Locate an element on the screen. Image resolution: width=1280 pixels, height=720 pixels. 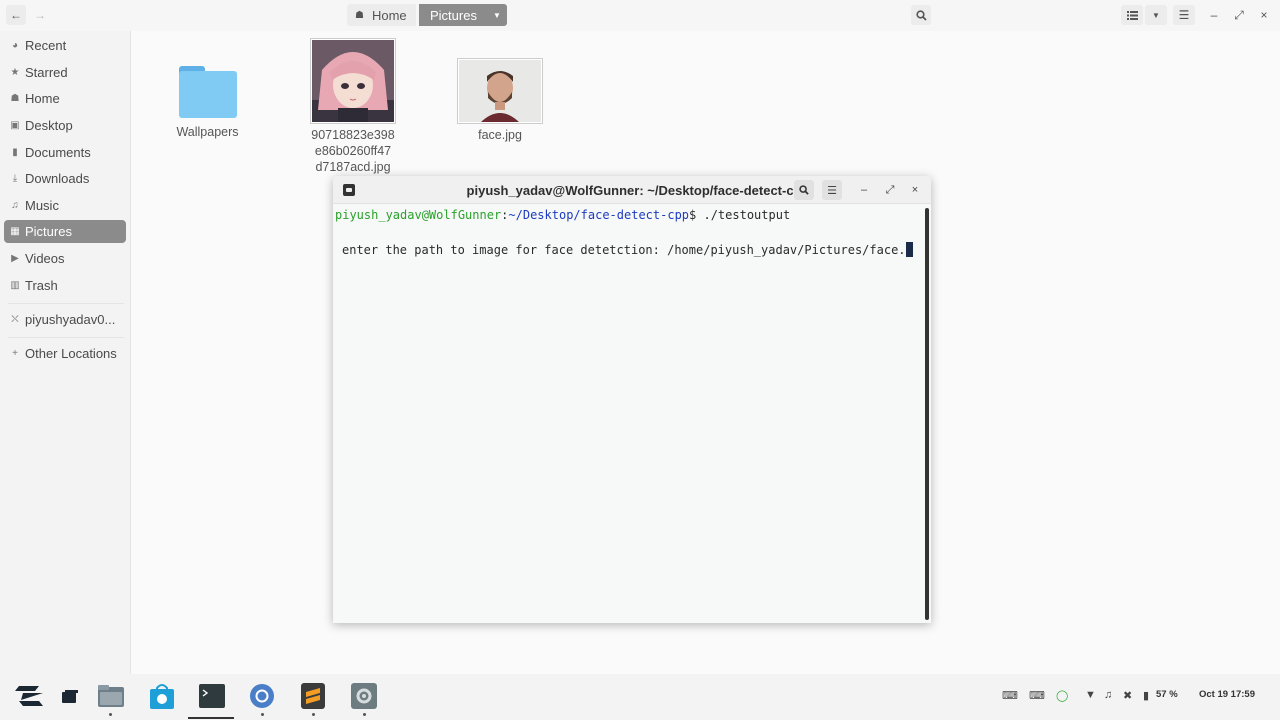
terminal-minimize-button: – is located at coordinates (864, 190).